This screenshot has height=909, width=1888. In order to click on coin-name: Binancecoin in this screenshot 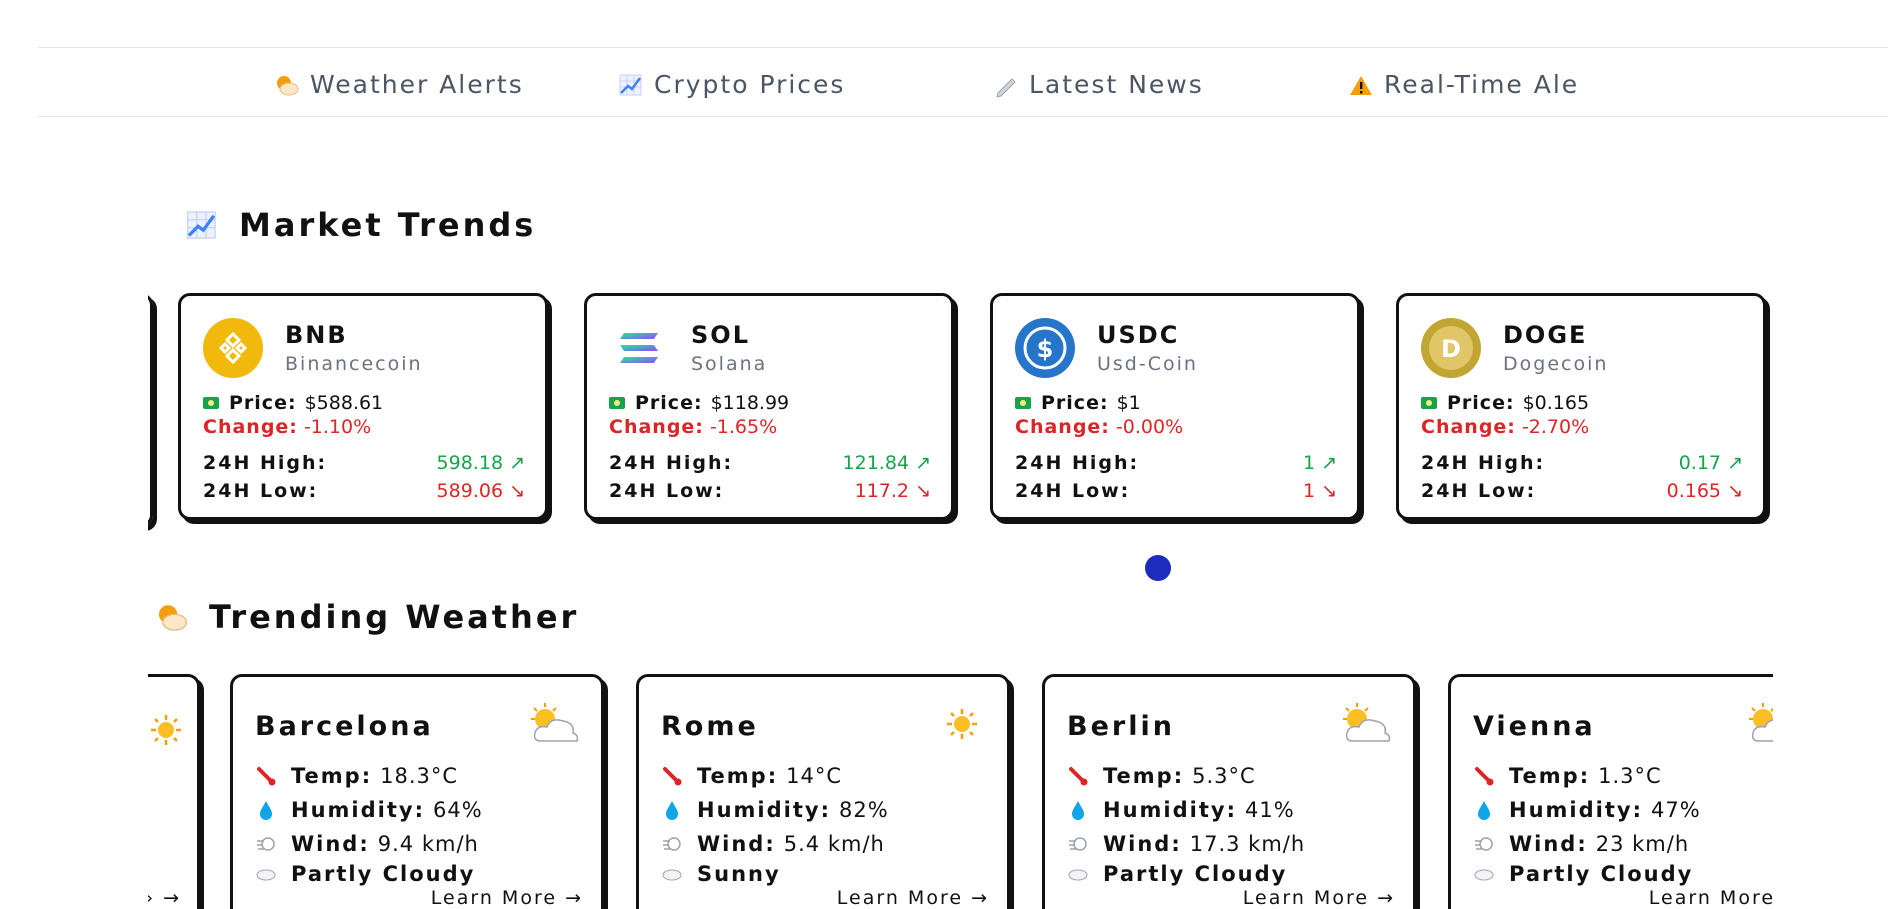, I will do `click(354, 364)`.